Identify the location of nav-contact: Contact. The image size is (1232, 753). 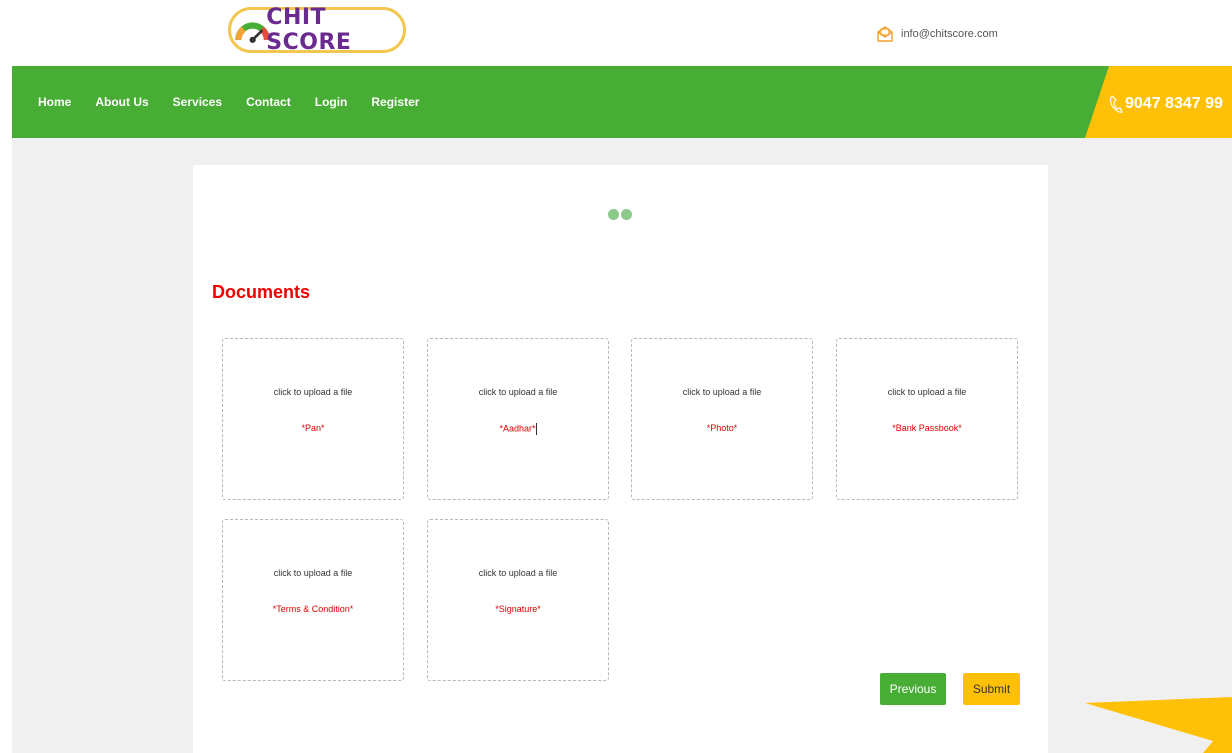
(268, 102).